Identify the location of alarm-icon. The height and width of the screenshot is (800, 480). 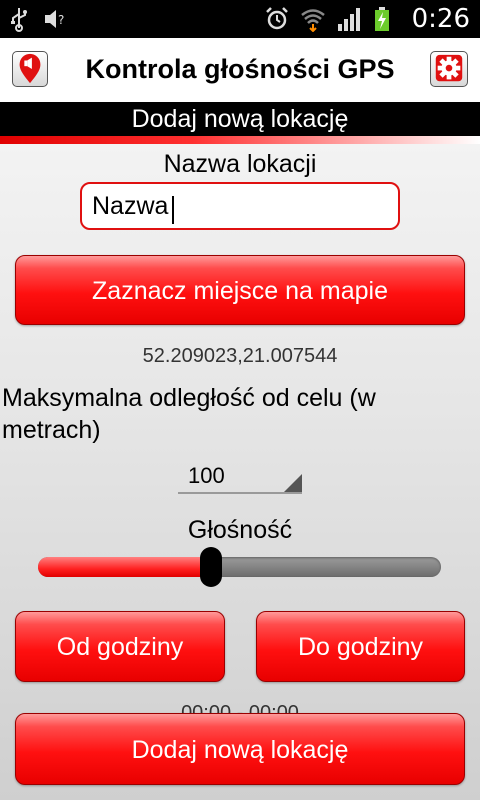
(276, 18).